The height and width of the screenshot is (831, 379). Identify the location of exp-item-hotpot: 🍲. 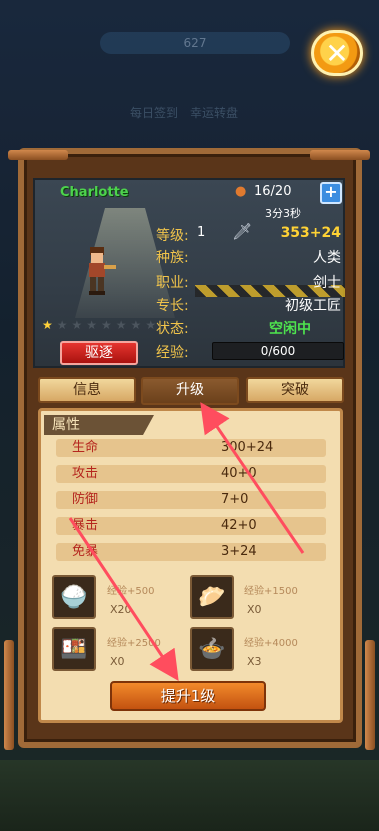
(212, 649).